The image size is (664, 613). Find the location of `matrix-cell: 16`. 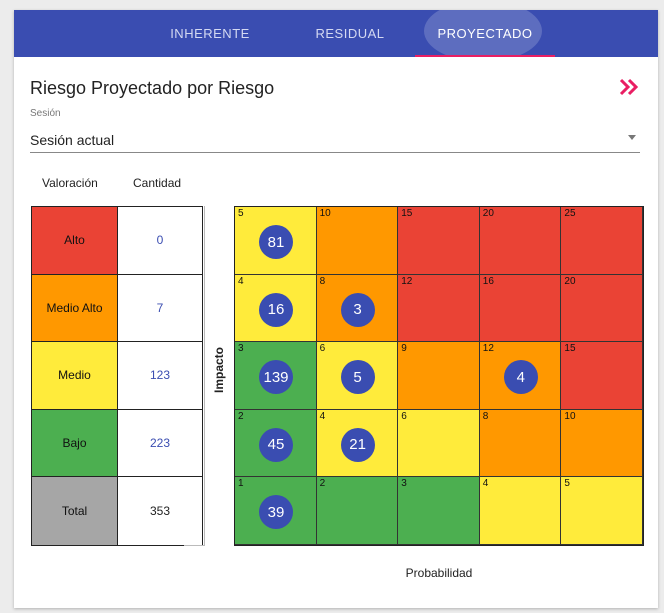

matrix-cell: 16 is located at coordinates (520, 308).